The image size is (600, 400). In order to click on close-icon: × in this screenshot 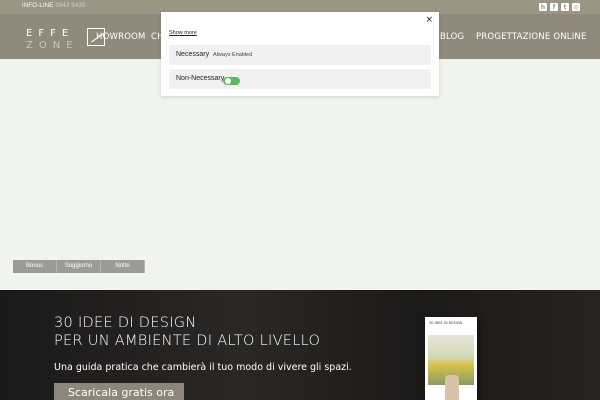, I will do `click(429, 20)`.